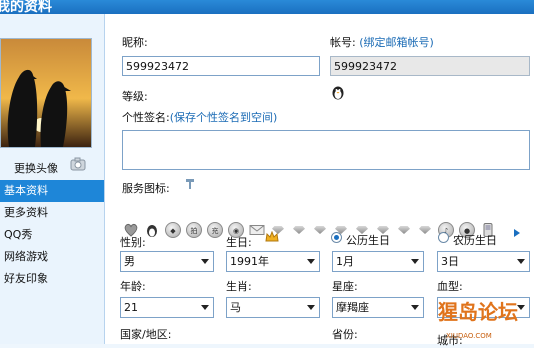 The image size is (534, 348). Describe the element at coordinates (135, 96) in the screenshot. I see `level-label: 等级:` at that location.